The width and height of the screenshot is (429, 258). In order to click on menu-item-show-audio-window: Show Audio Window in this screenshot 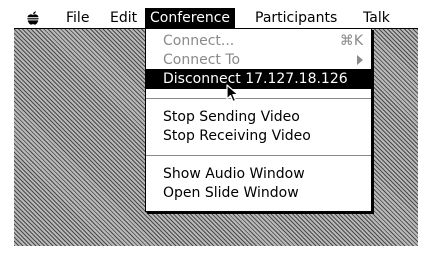, I will do `click(258, 174)`.